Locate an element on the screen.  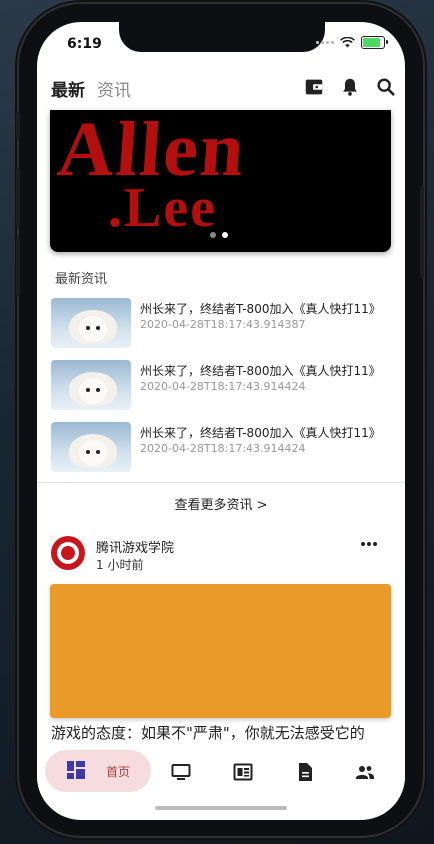
status-time: 6:19 is located at coordinates (84, 44).